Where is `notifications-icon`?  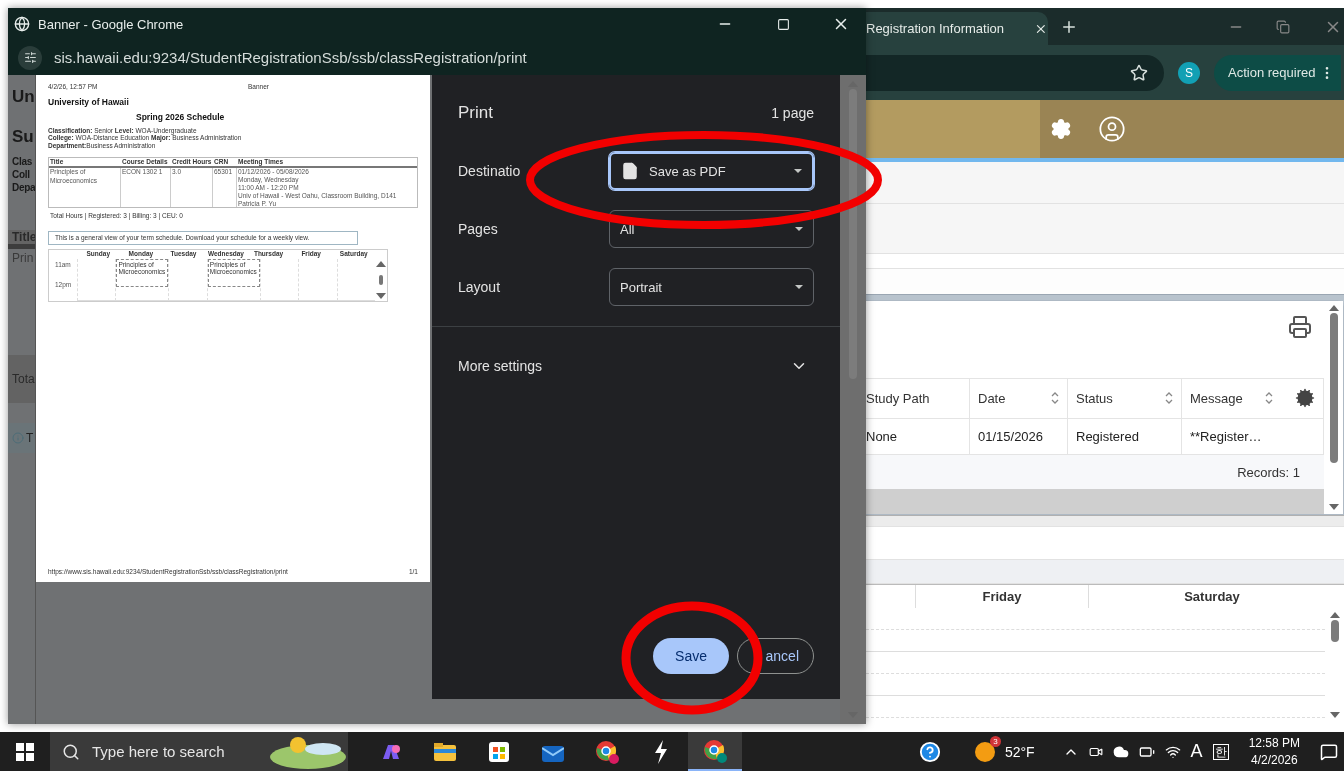
notifications-icon is located at coordinates (1329, 751).